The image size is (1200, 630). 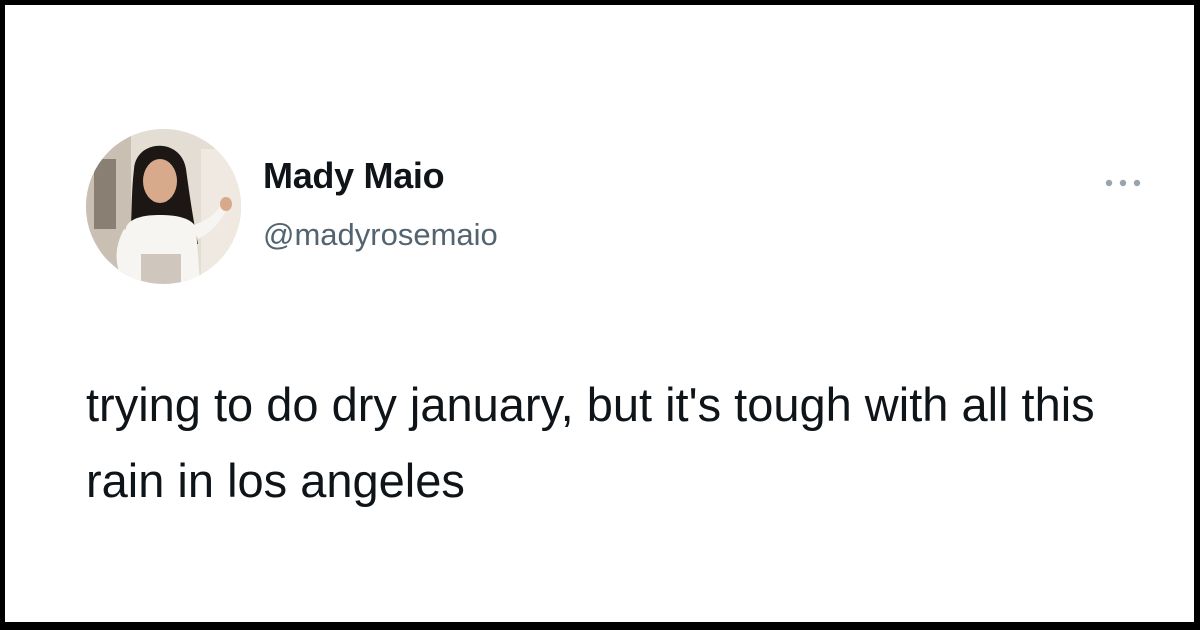 I want to click on more-options-button, so click(x=1123, y=183).